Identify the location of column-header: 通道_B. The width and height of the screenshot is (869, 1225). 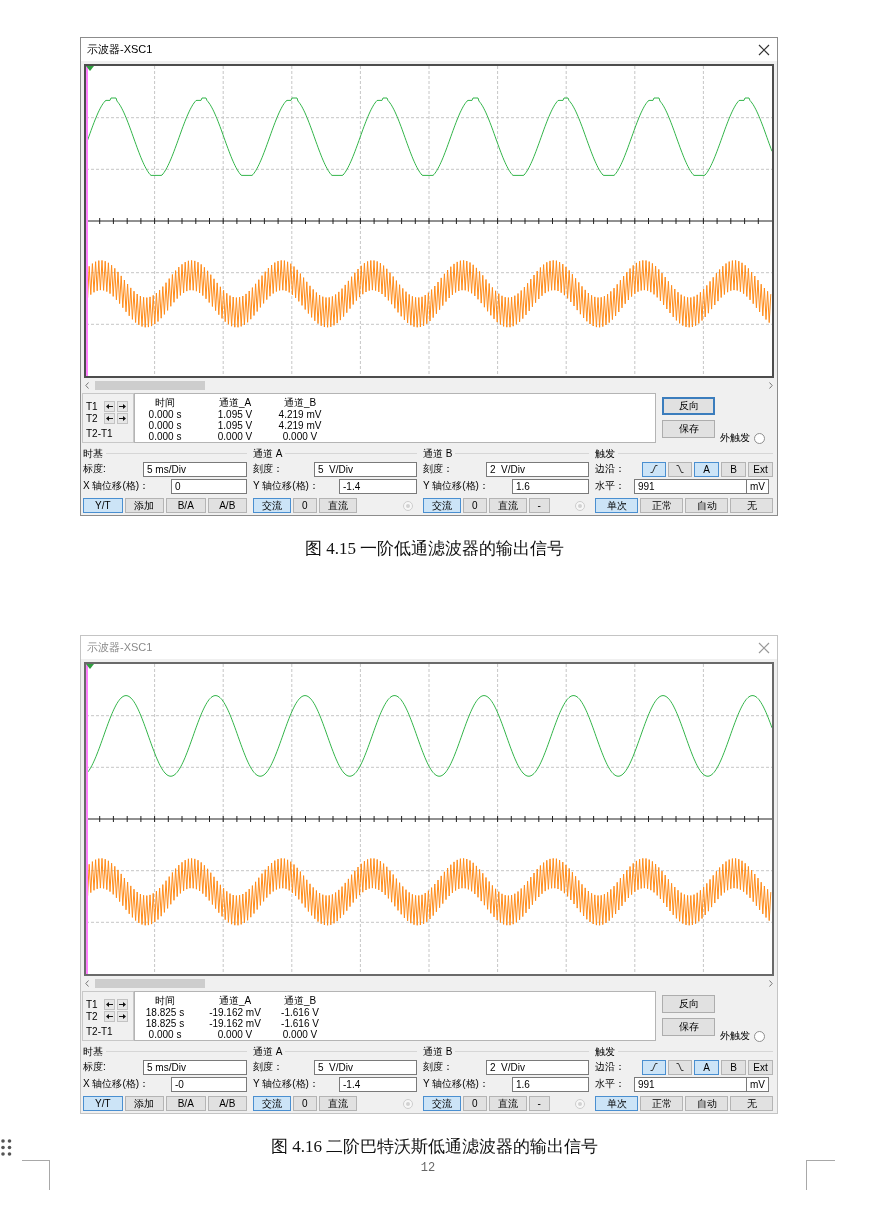
(300, 402).